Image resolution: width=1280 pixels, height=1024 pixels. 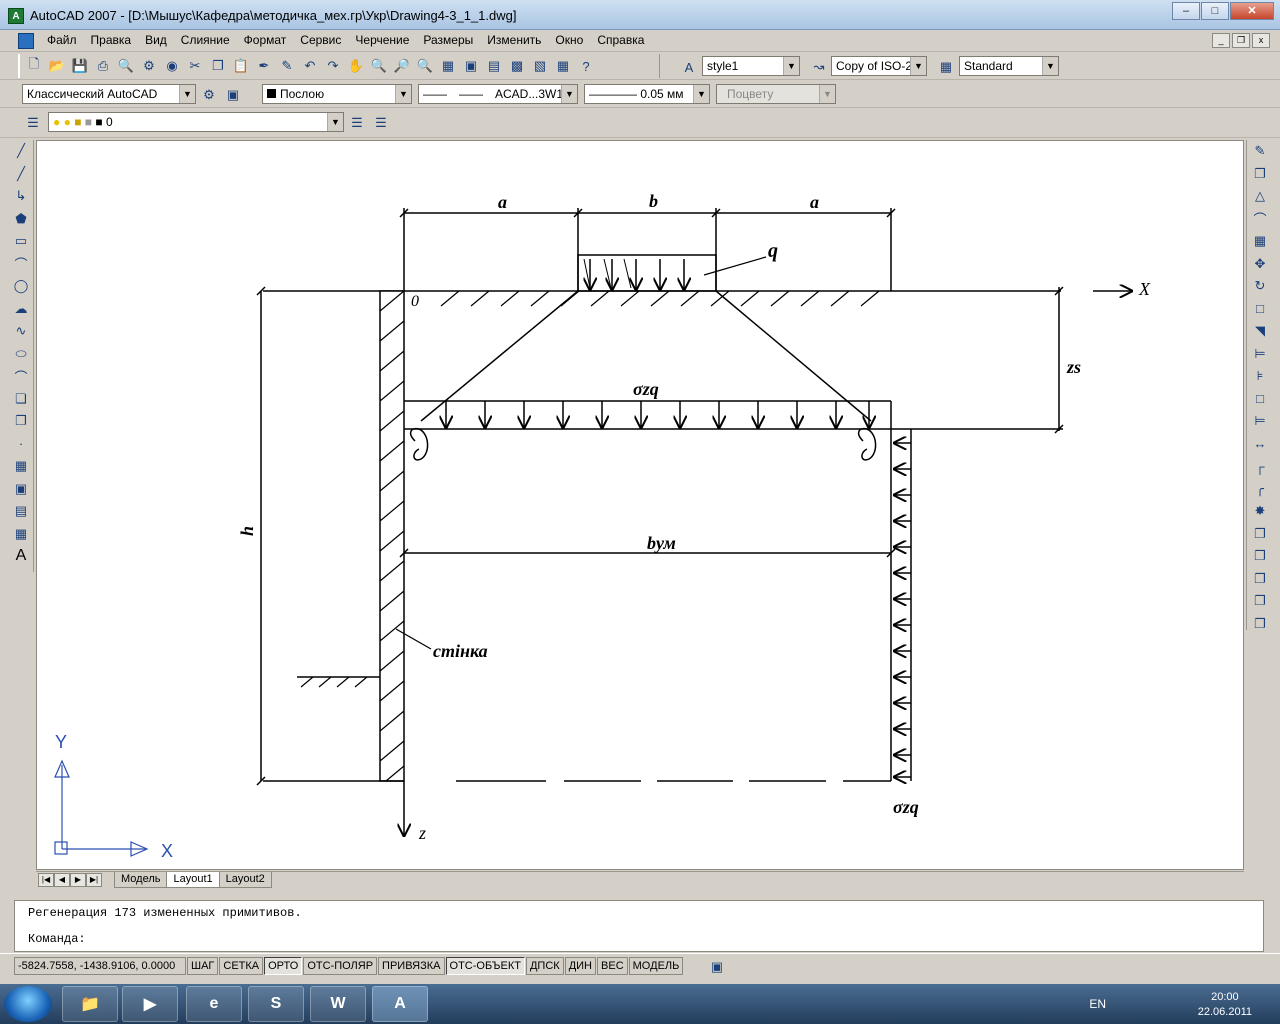 I want to click on close-button: ✕, so click(x=1252, y=11).